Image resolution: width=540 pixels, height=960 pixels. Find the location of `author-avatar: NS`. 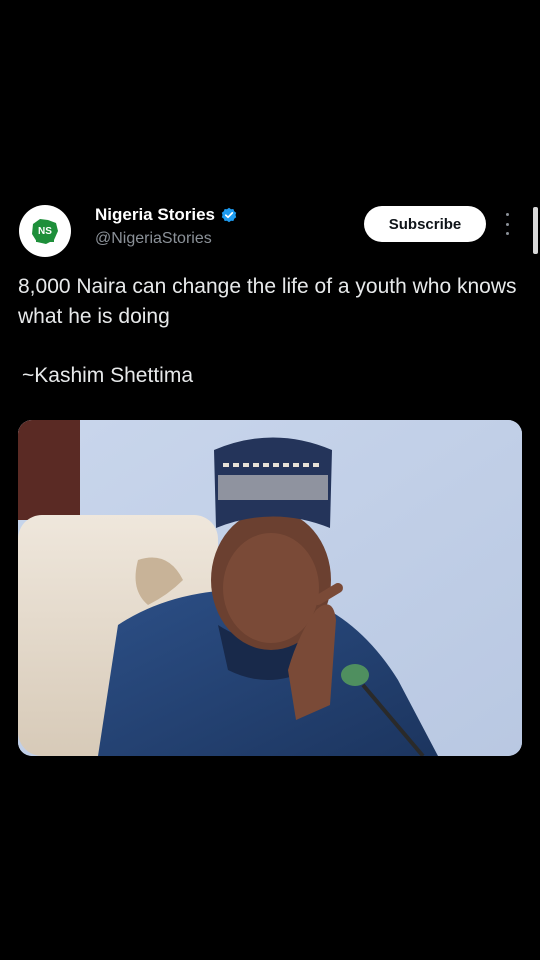

author-avatar: NS is located at coordinates (45, 231).